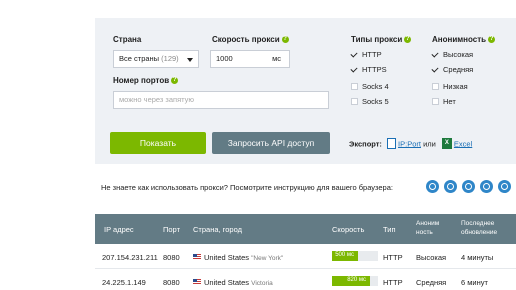 This screenshot has width=516, height=290. What do you see at coordinates (464, 39) in the screenshot?
I see `anonymity-label: Анонимность?` at bounding box center [464, 39].